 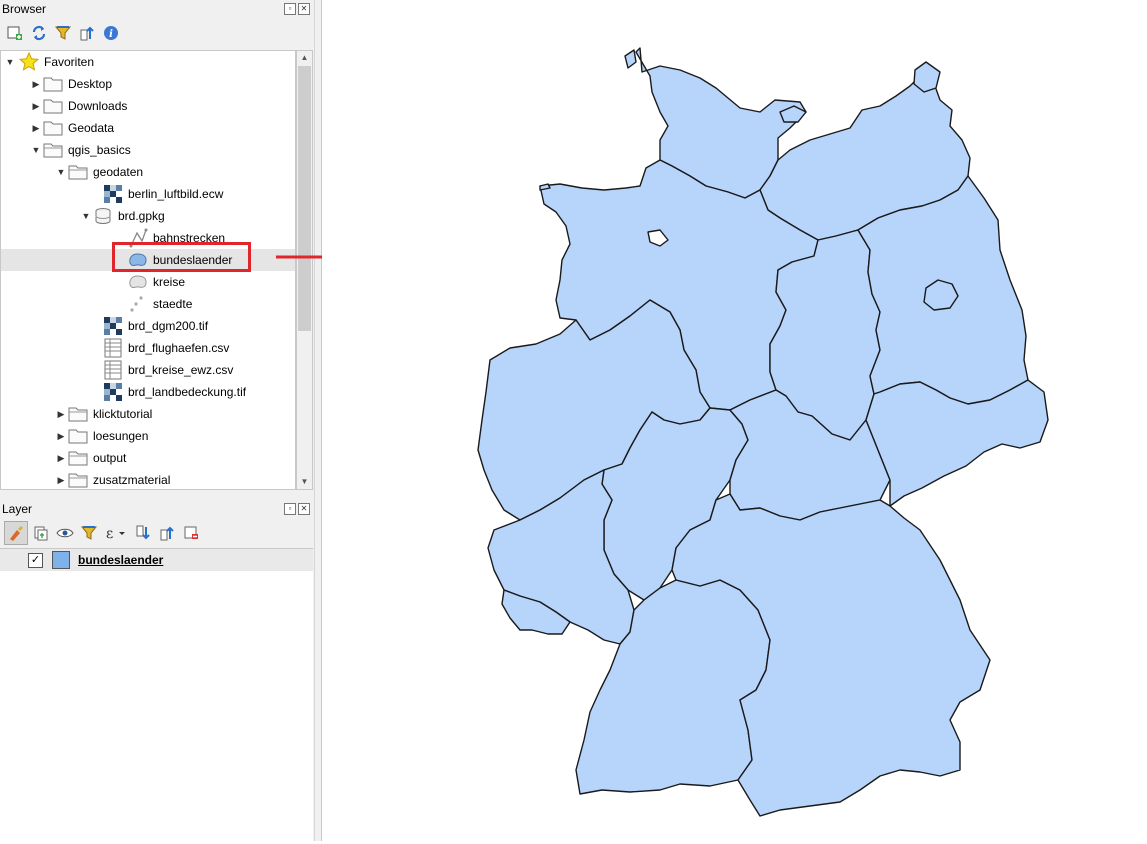 I want to click on svg-text: i, so click(x=111, y=34).